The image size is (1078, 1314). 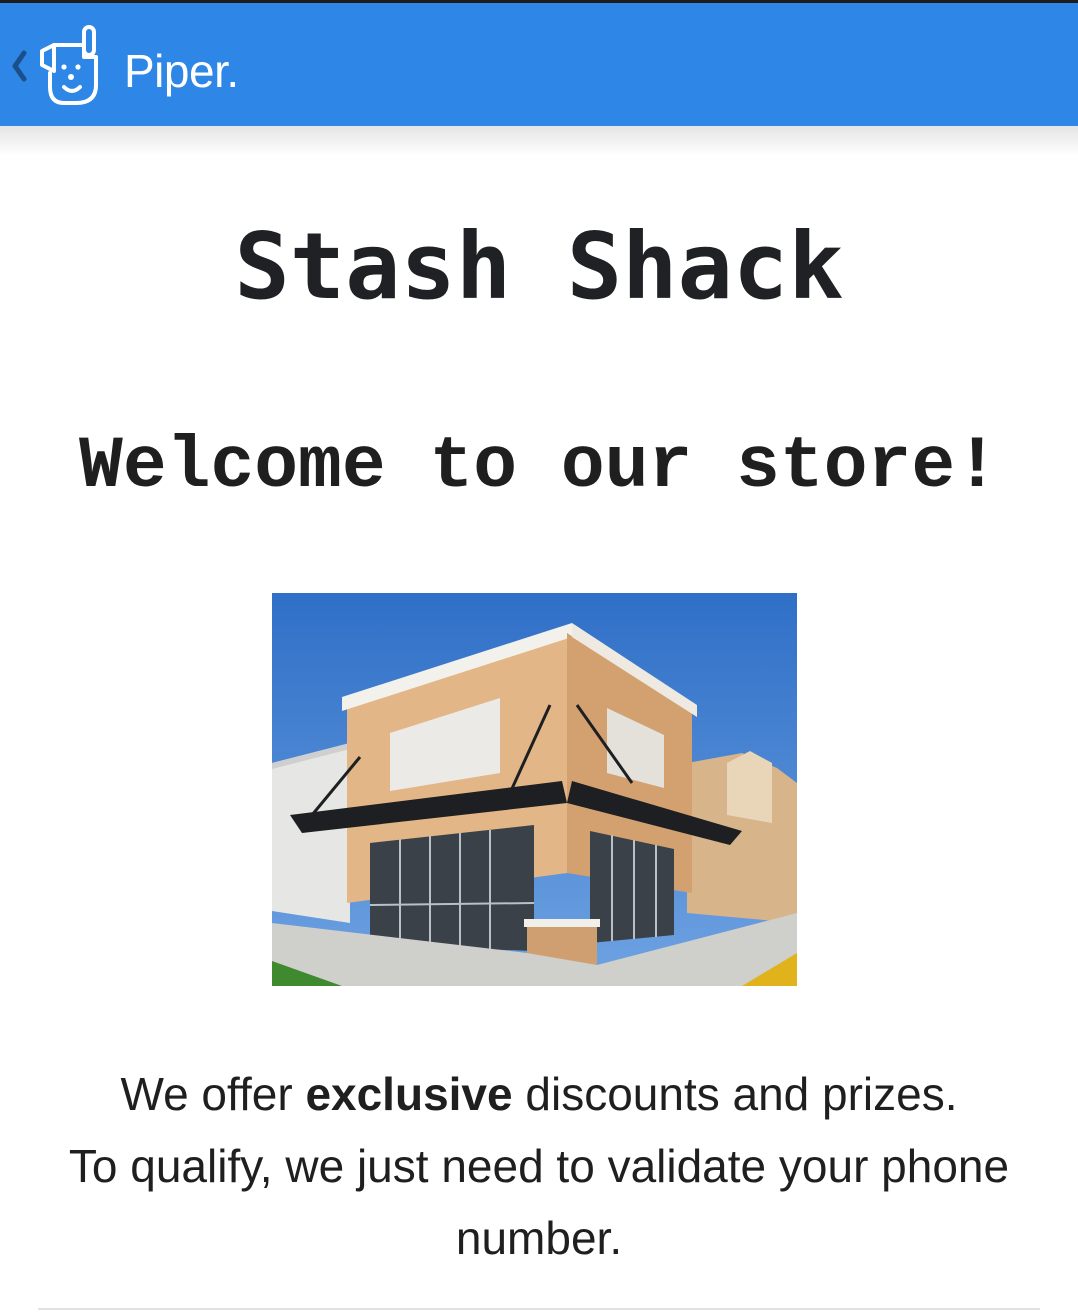 I want to click on app-bar-shadow, so click(x=539, y=141).